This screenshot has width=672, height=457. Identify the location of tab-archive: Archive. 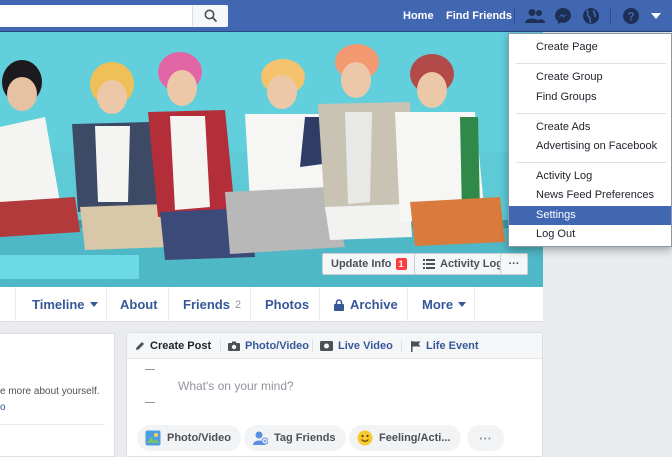
(366, 304).